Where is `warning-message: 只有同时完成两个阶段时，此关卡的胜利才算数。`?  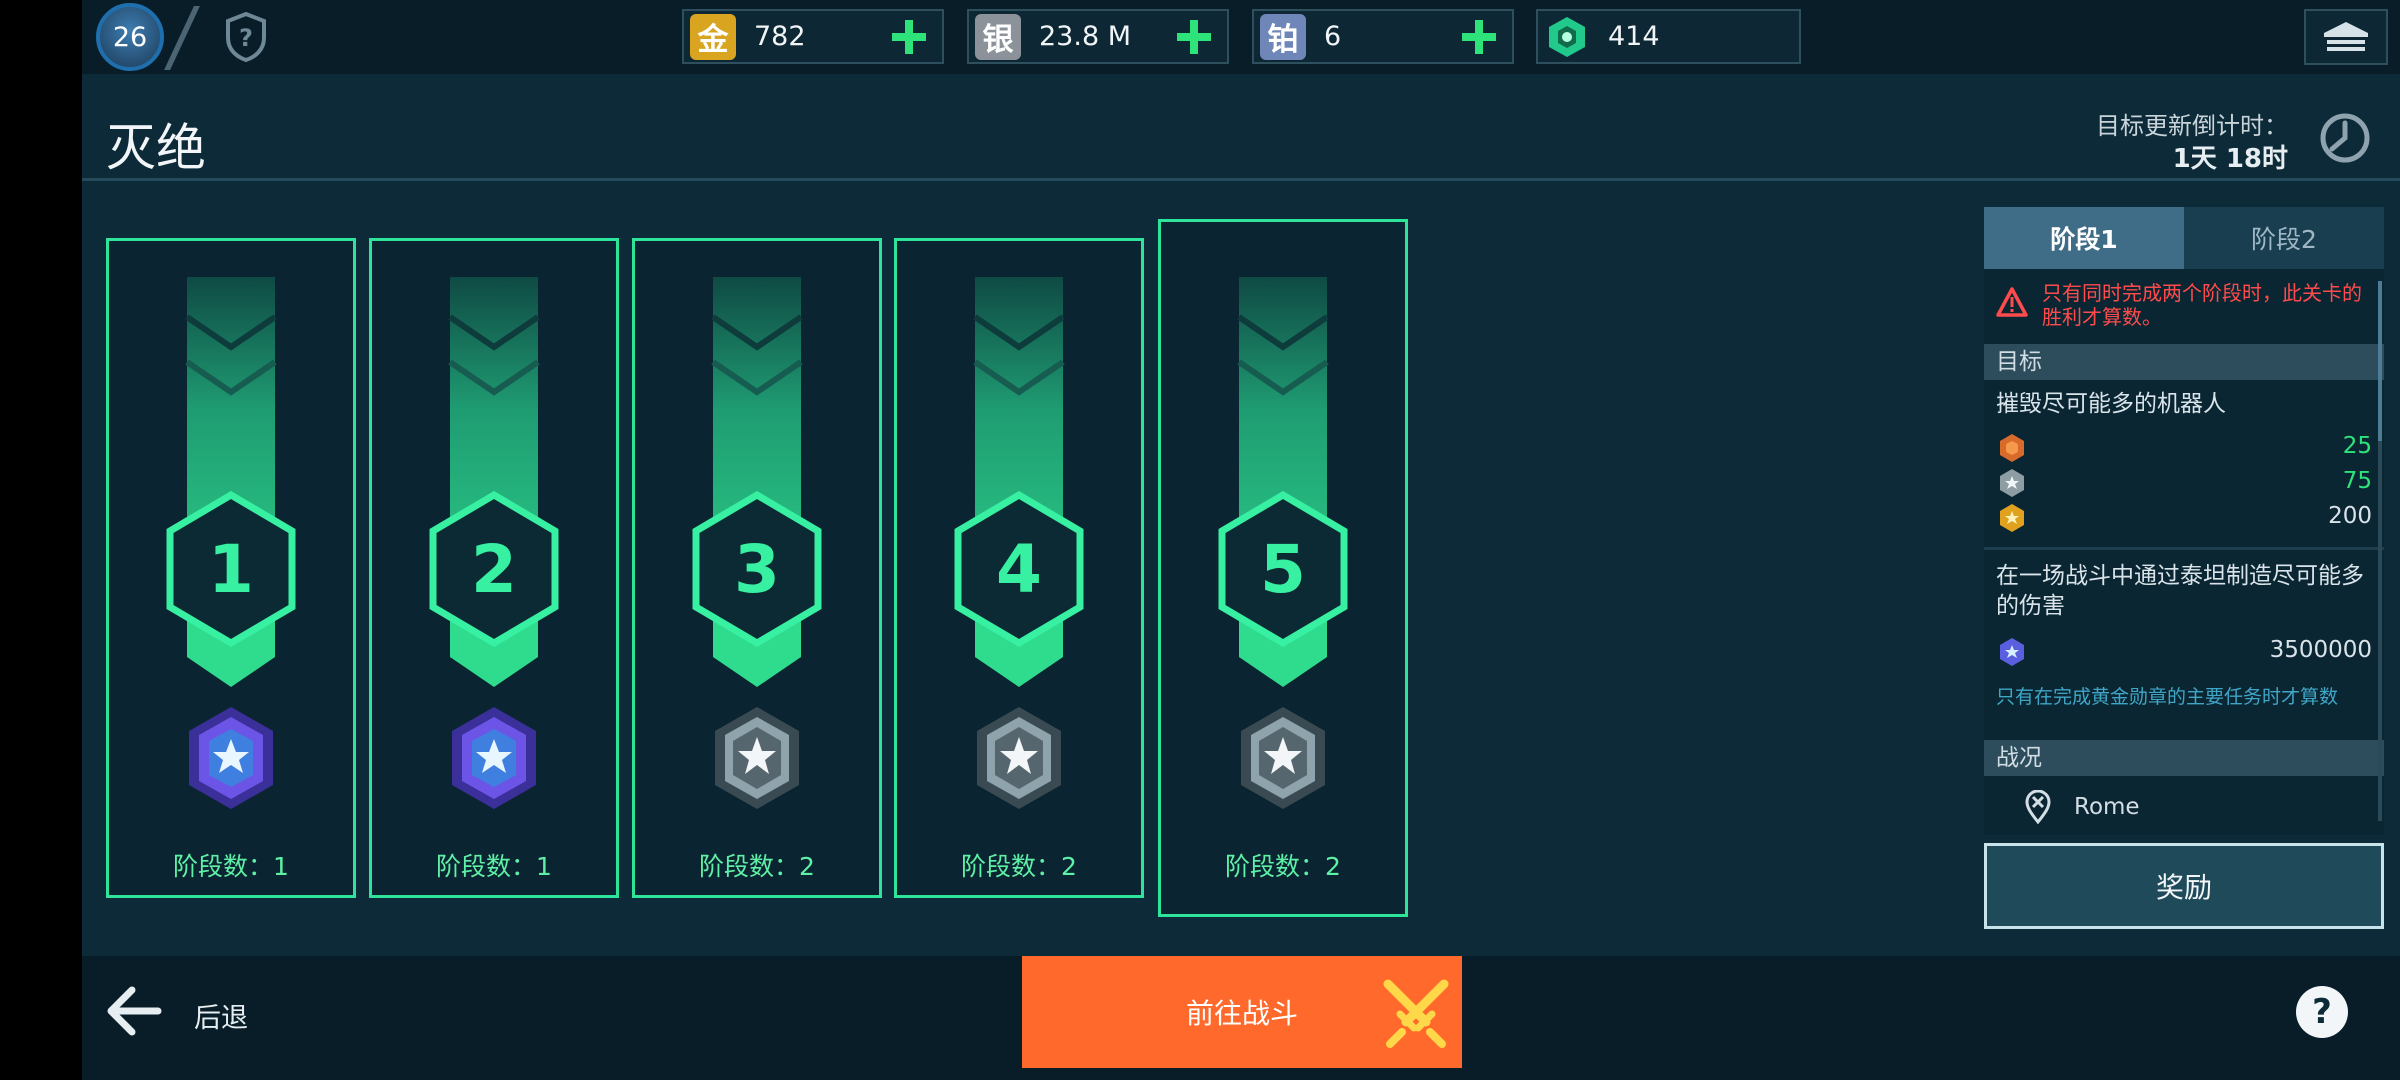
warning-message: 只有同时完成两个阶段时，此关卡的胜利才算数。 is located at coordinates (2184, 305).